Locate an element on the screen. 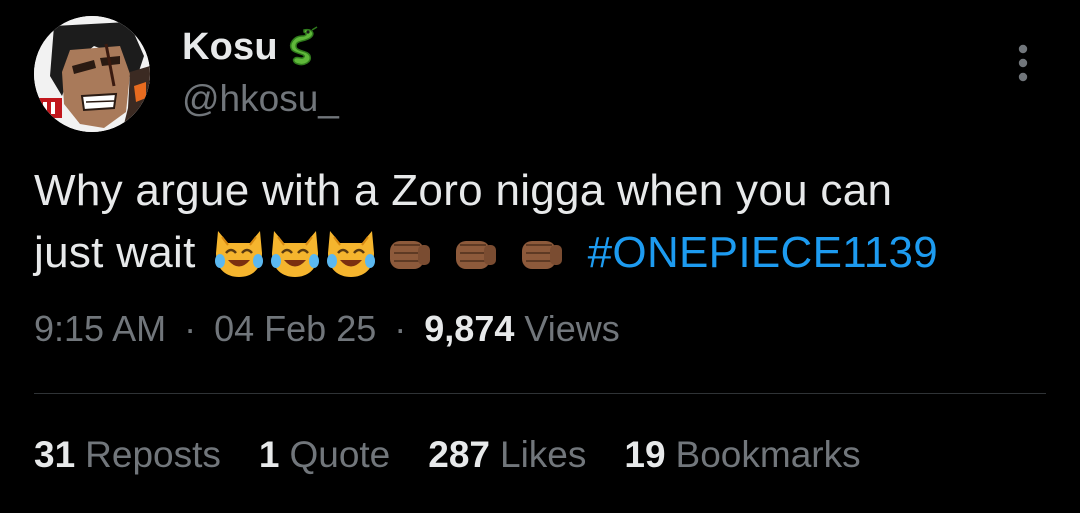  bookmarks-label: Bookmarks is located at coordinates (768, 454).